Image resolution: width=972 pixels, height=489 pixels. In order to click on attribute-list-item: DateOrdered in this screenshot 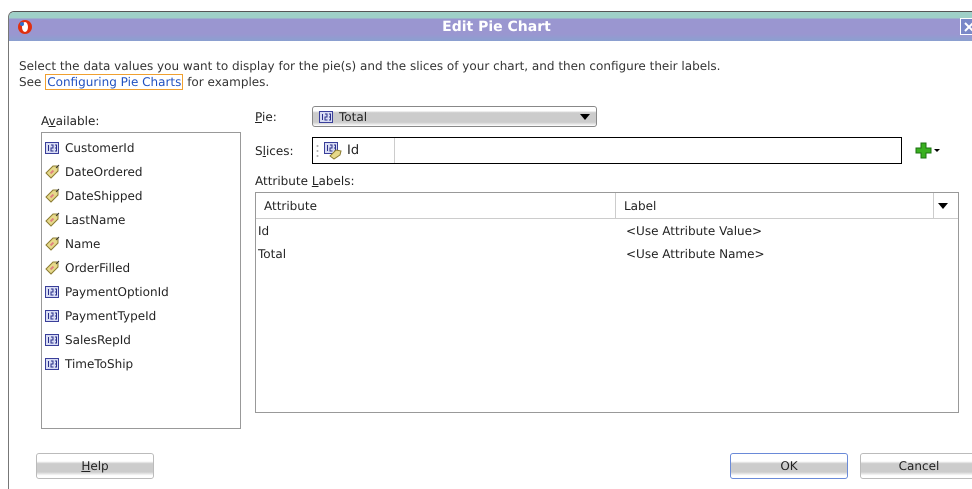, I will do `click(104, 172)`.